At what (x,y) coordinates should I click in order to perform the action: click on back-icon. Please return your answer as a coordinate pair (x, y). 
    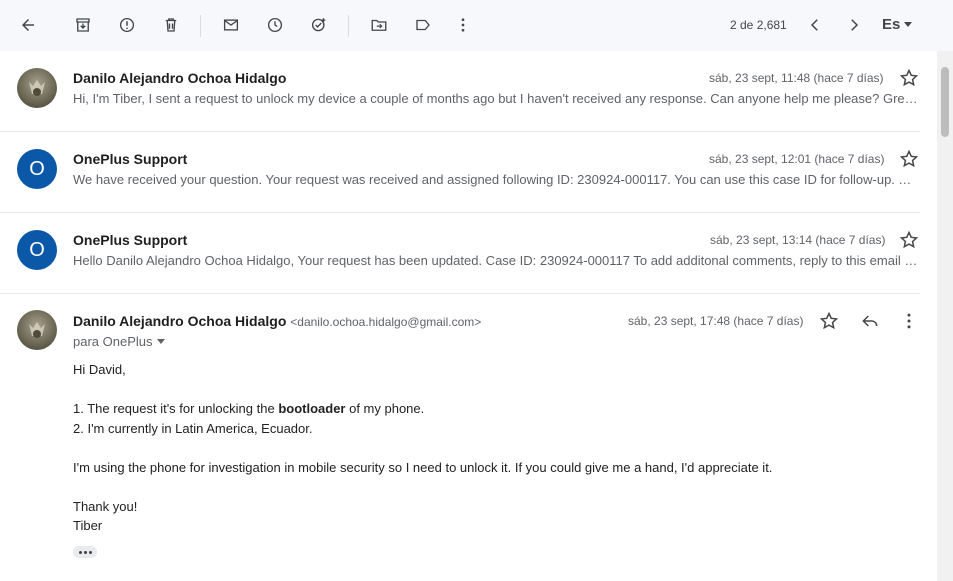
    Looking at the image, I should click on (28, 25).